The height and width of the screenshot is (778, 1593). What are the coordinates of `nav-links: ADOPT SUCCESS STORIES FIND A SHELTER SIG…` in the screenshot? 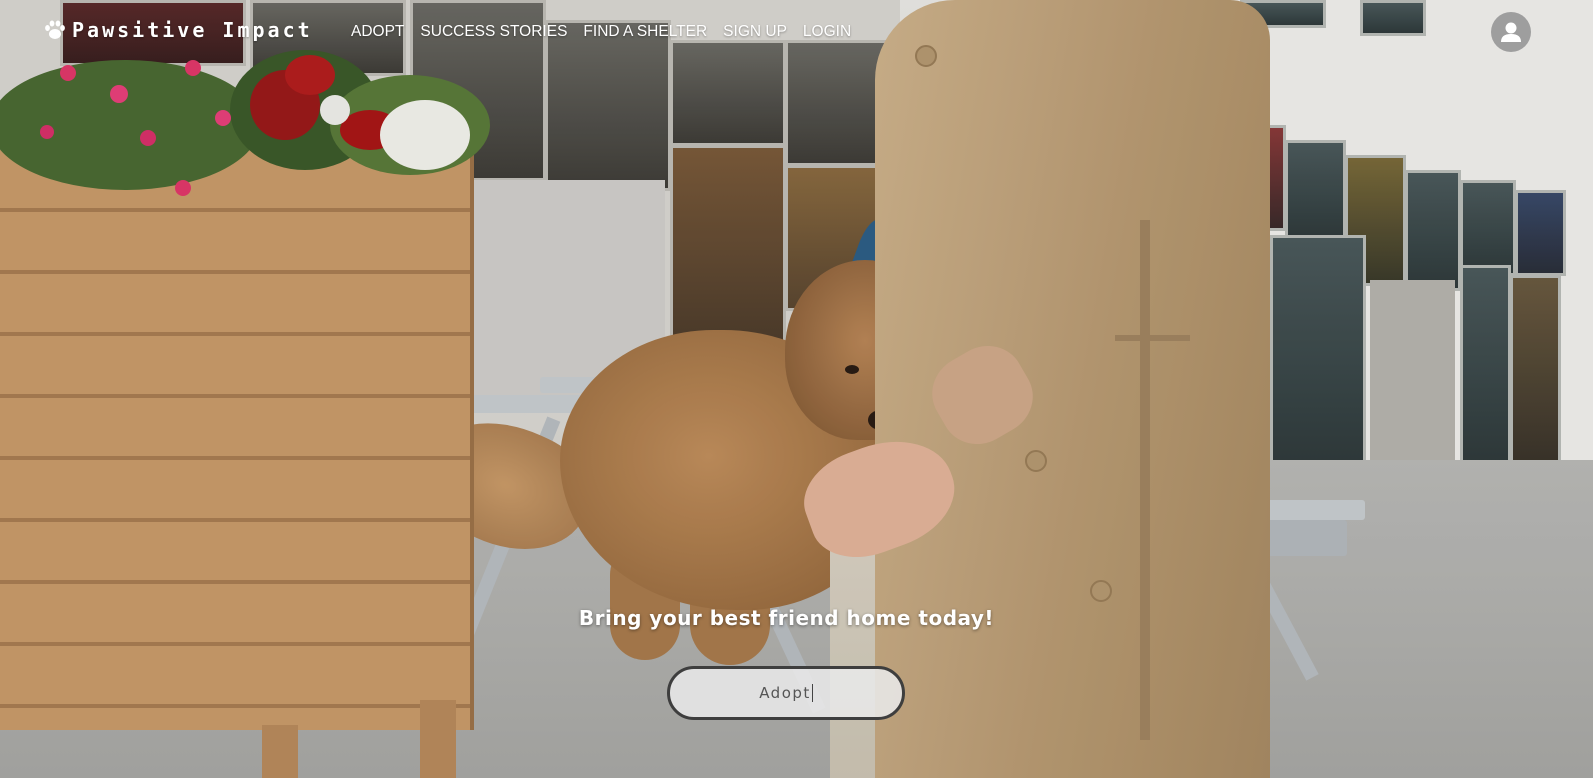 It's located at (601, 32).